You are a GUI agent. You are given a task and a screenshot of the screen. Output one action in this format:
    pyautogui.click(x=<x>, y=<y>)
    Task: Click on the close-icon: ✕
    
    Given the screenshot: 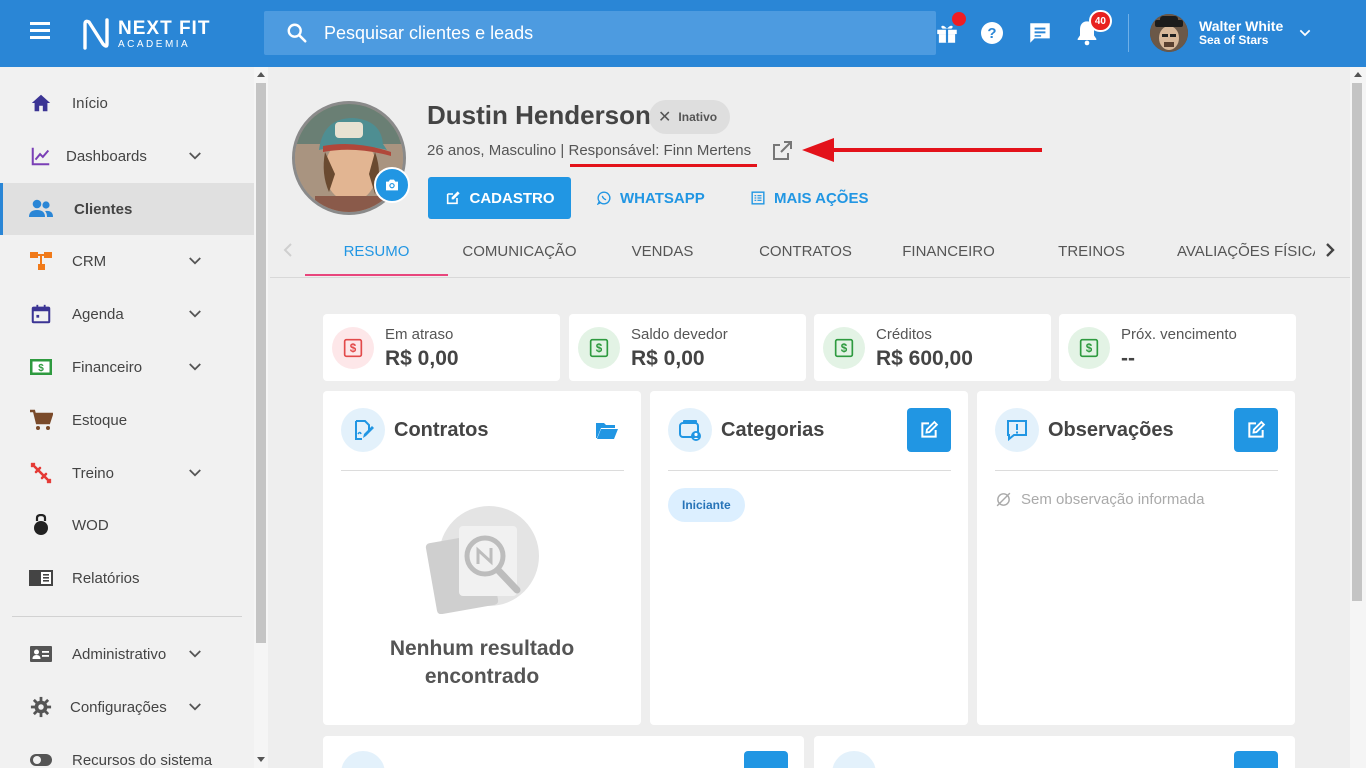 What is the action you would take?
    pyautogui.click(x=665, y=117)
    